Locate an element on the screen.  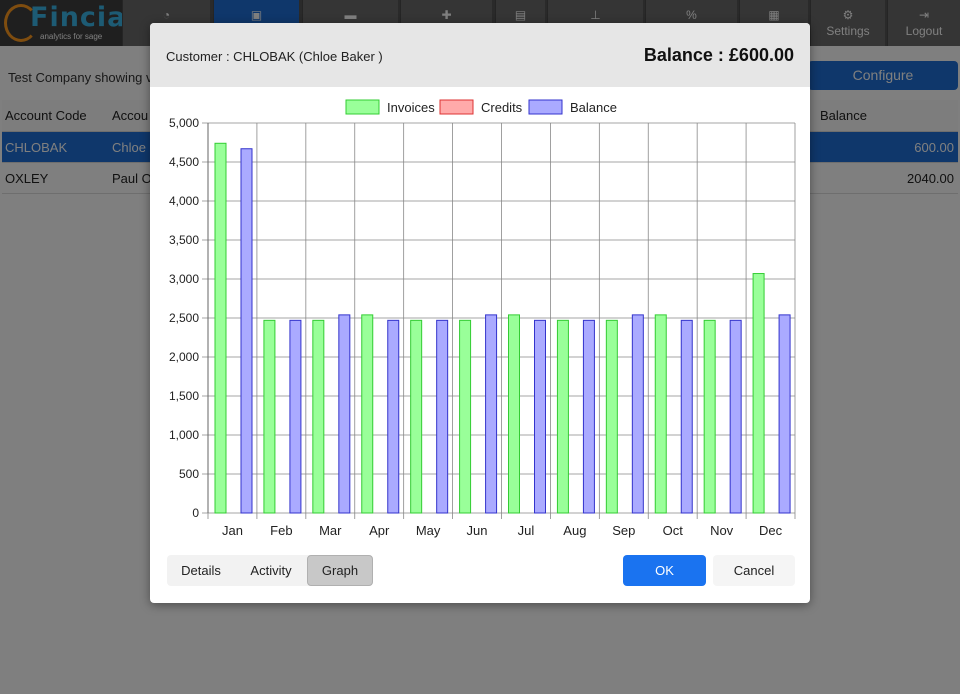
y-tick-label: 1,500 is located at coordinates (184, 396).